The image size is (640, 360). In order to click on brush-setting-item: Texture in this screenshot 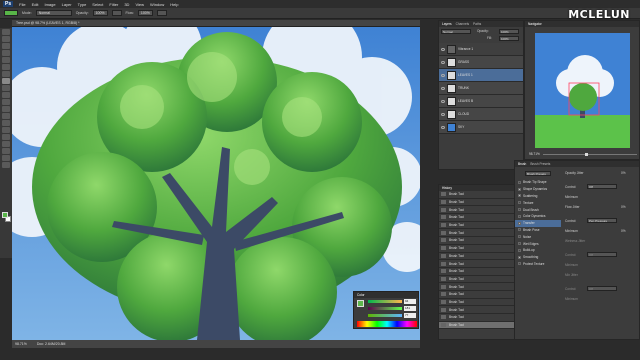, I will do `click(538, 202)`.